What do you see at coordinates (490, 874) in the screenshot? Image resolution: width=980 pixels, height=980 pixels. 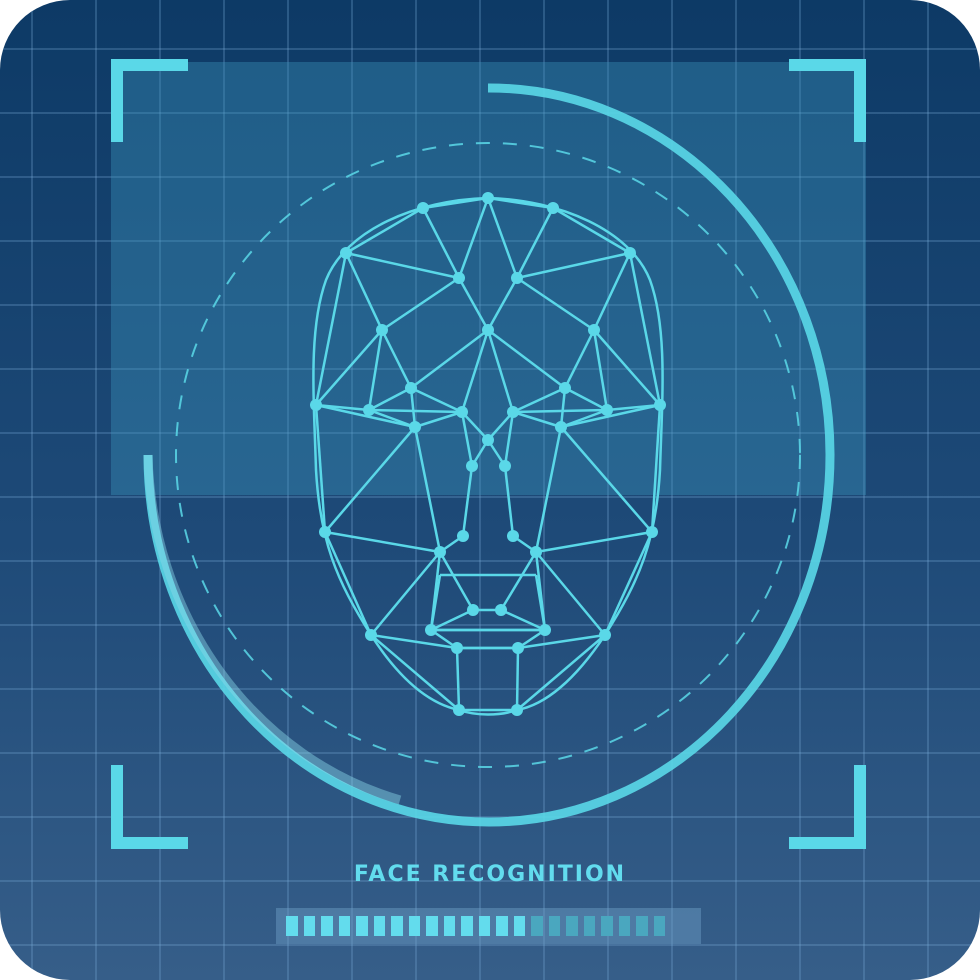 I see `face-recognition-label: FACE RECOGNITION` at bounding box center [490, 874].